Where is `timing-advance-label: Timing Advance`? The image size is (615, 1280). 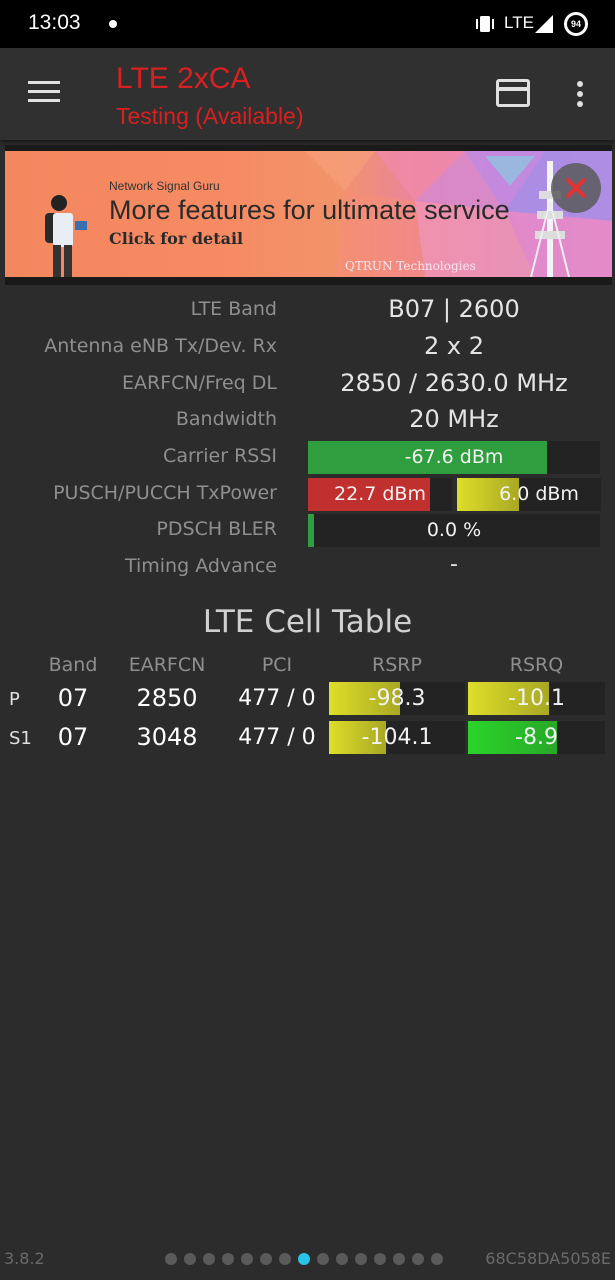 timing-advance-label: Timing Advance is located at coordinates (200, 566).